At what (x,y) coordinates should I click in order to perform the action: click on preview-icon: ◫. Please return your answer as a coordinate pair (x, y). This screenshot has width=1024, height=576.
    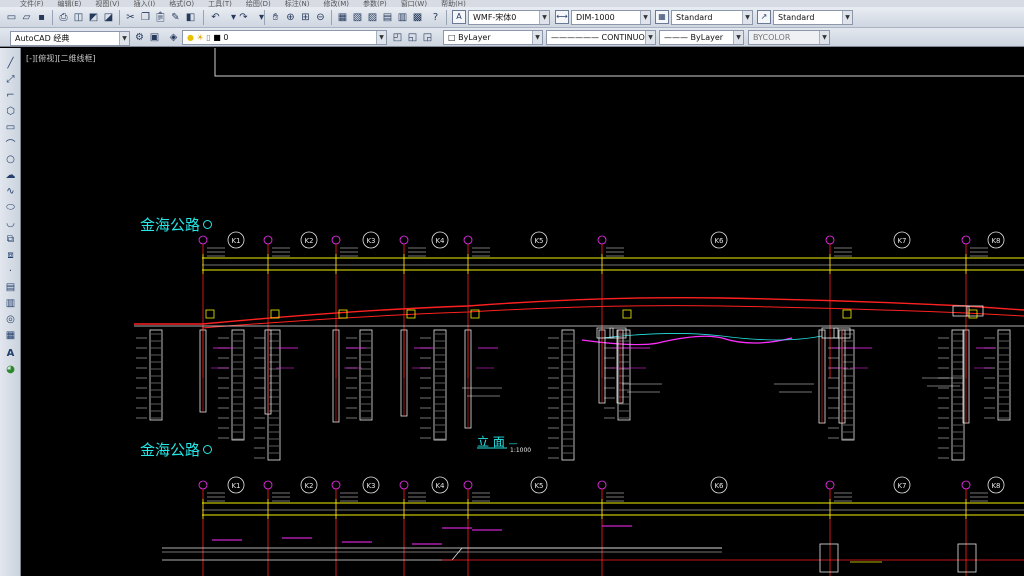
    Looking at the image, I should click on (78, 17).